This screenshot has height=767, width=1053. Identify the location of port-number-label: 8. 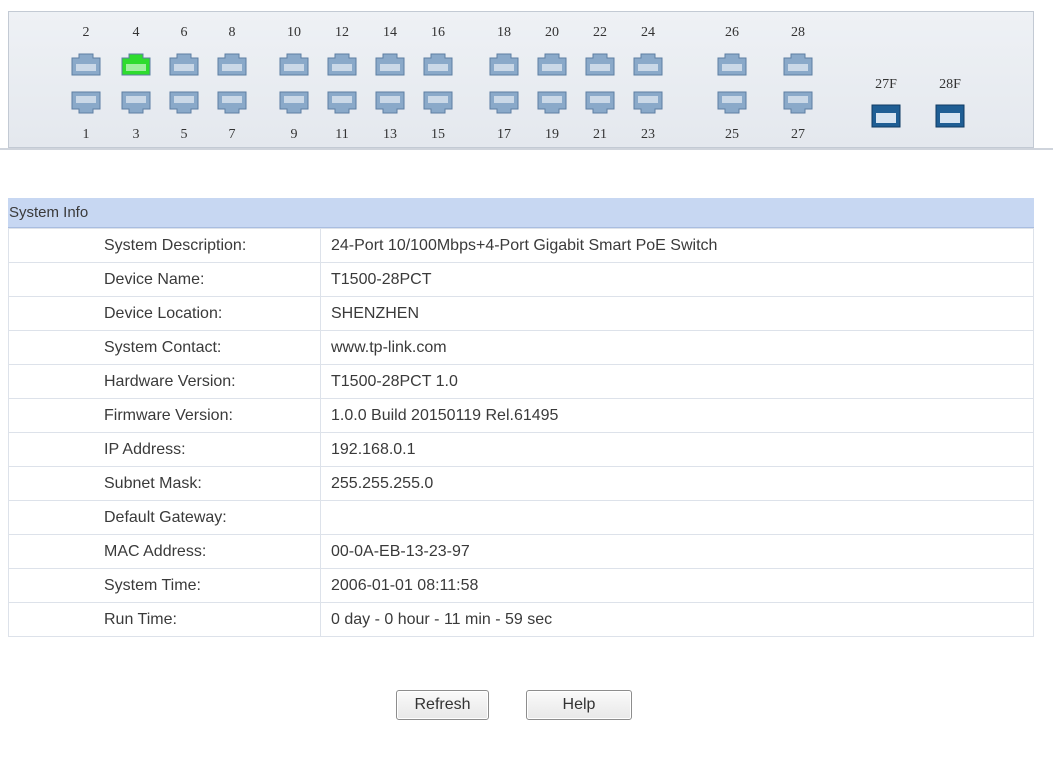
(232, 32).